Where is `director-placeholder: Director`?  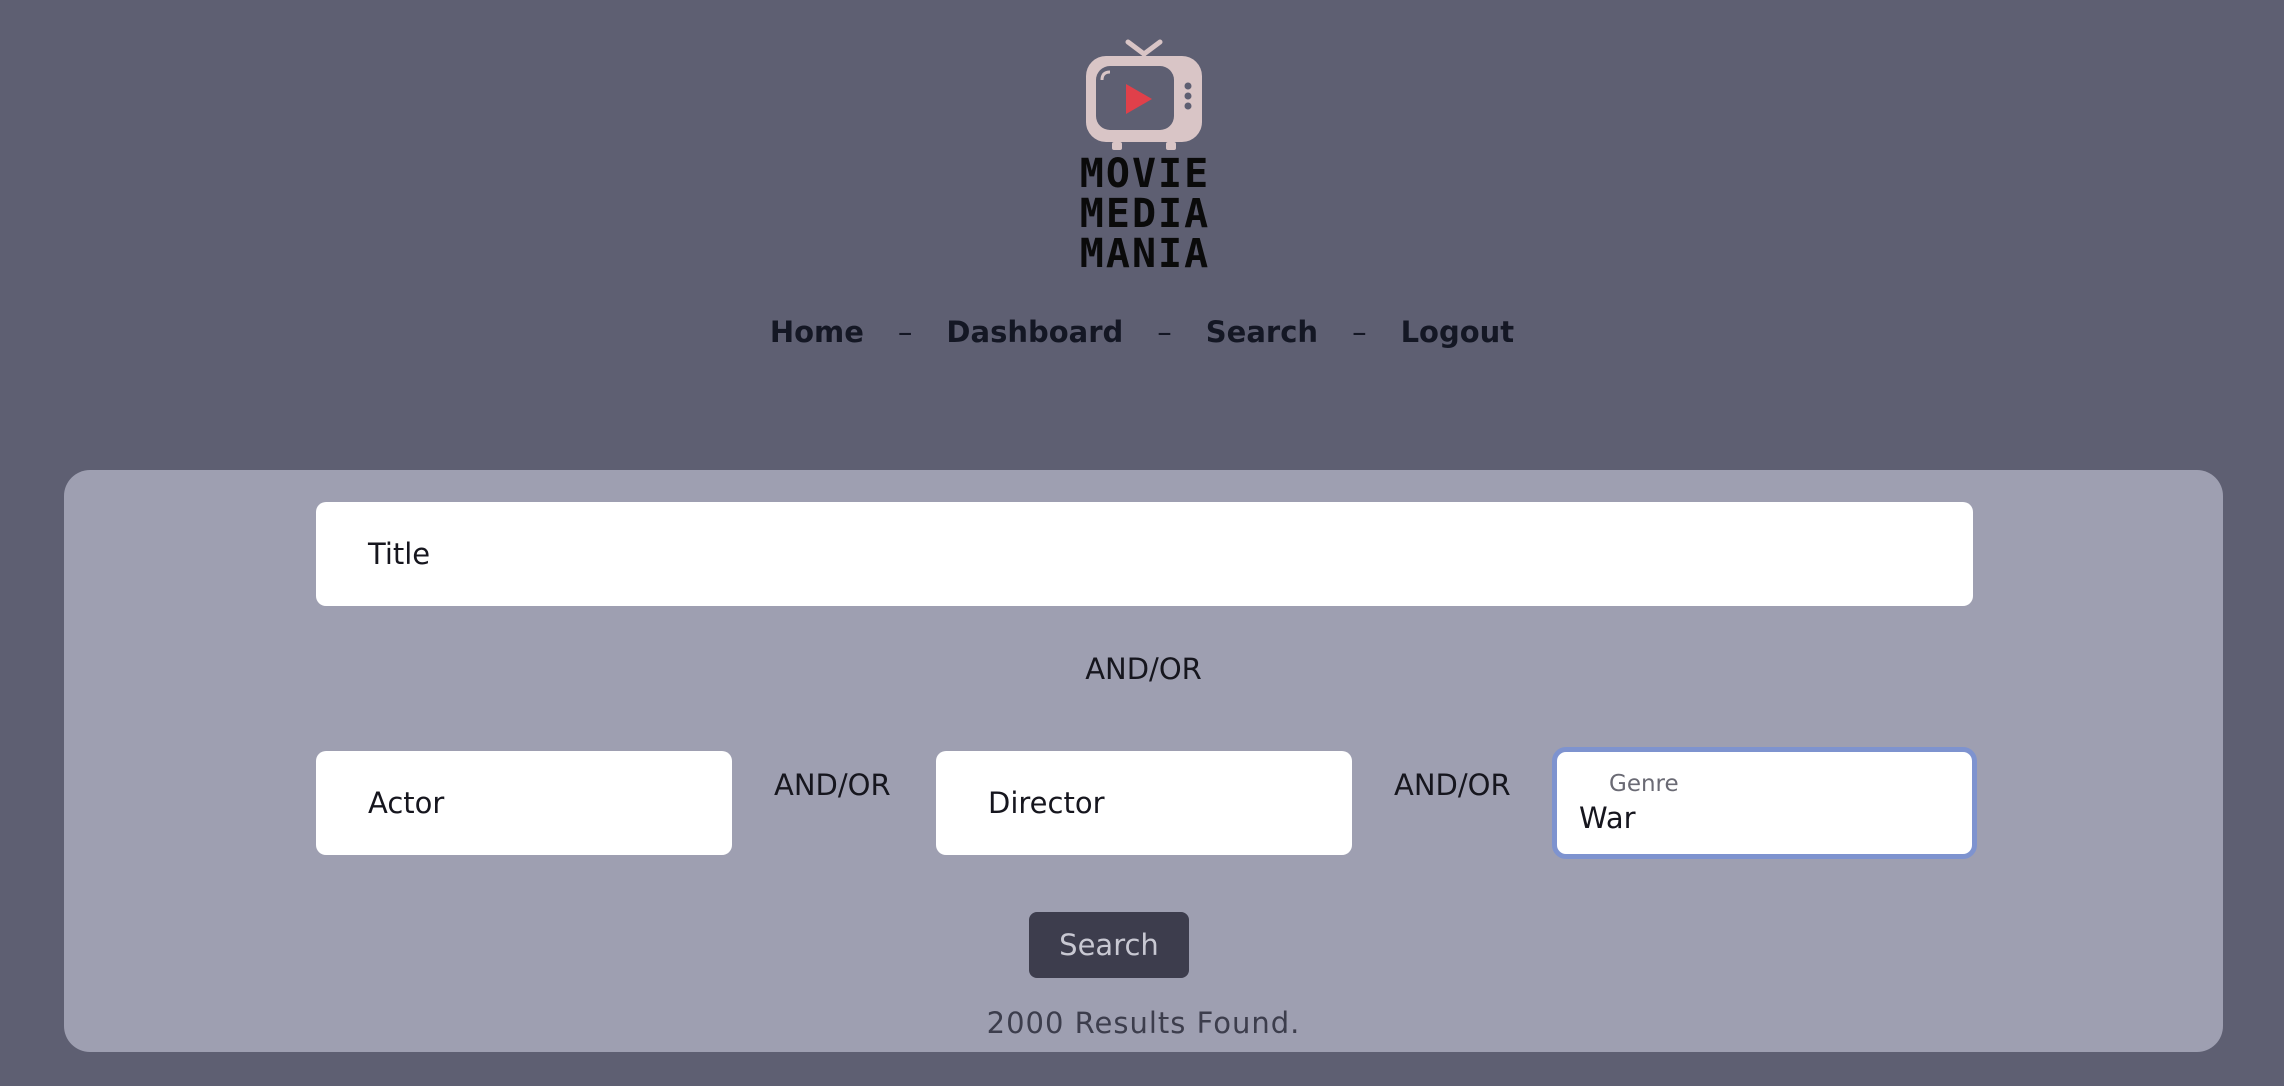 director-placeholder: Director is located at coordinates (1046, 803).